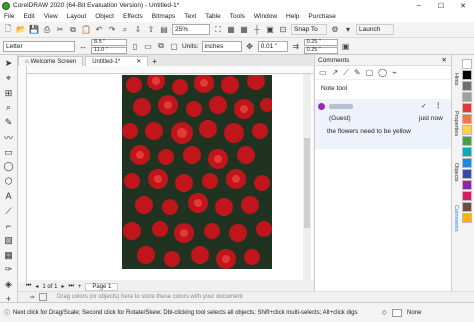  What do you see at coordinates (384, 312) in the screenshot?
I see `fill-icon: ◇` at bounding box center [384, 312].